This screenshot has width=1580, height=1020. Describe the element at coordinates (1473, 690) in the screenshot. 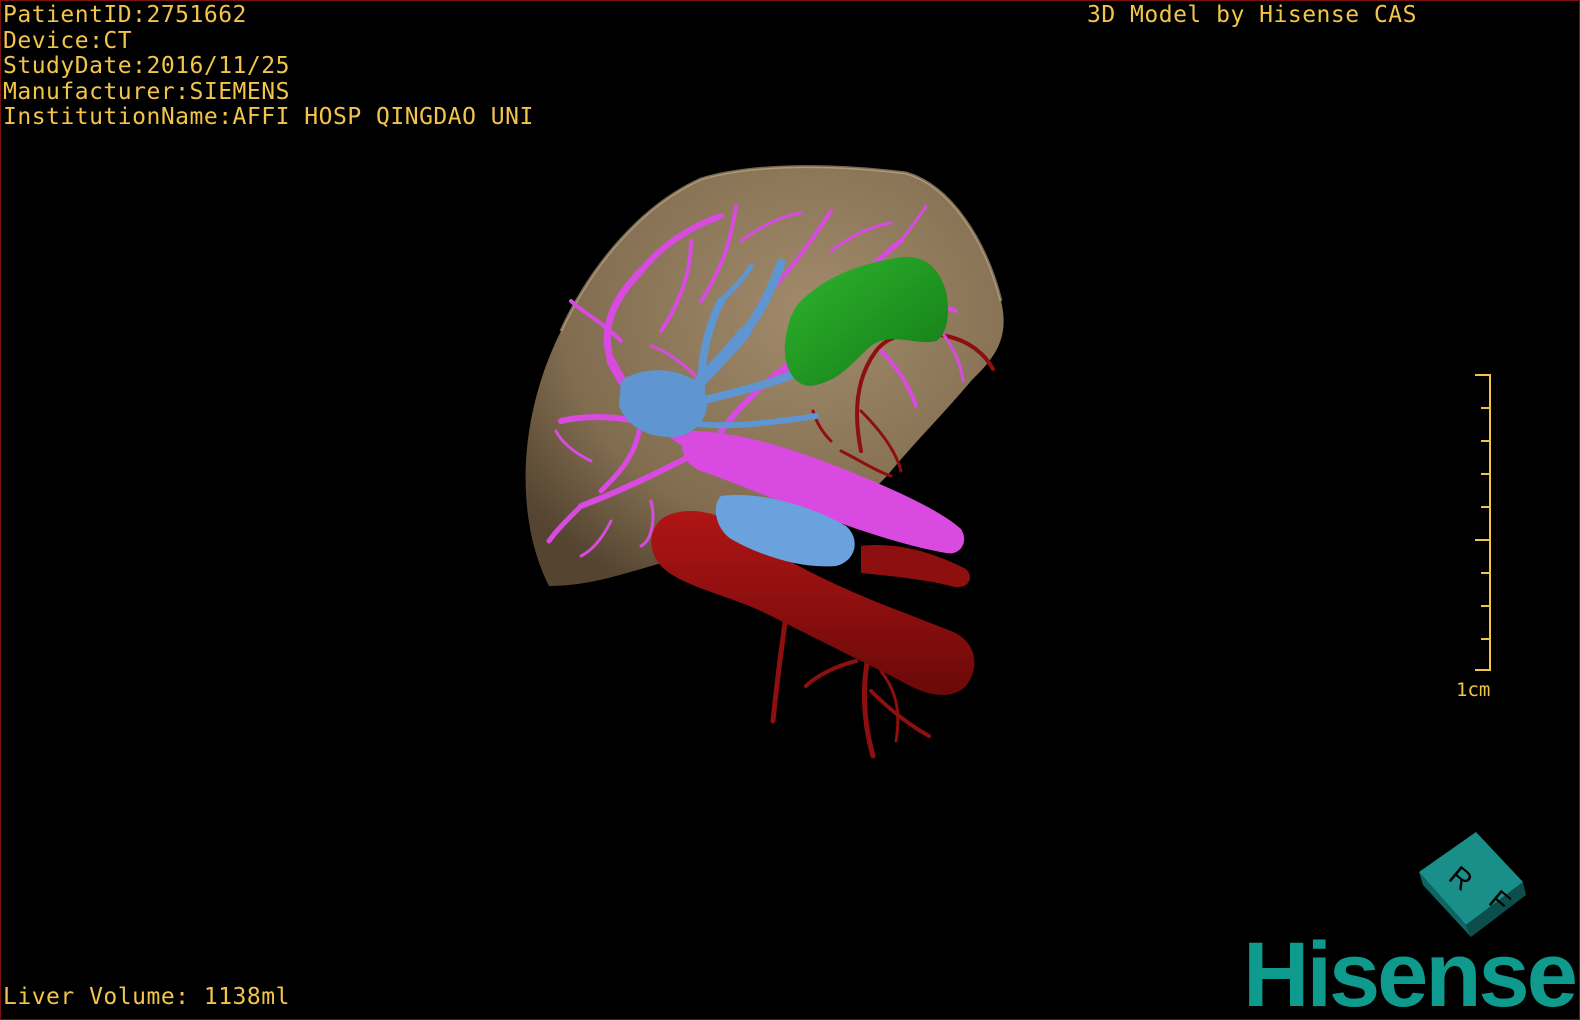

I see `scale-label: 1cm` at that location.